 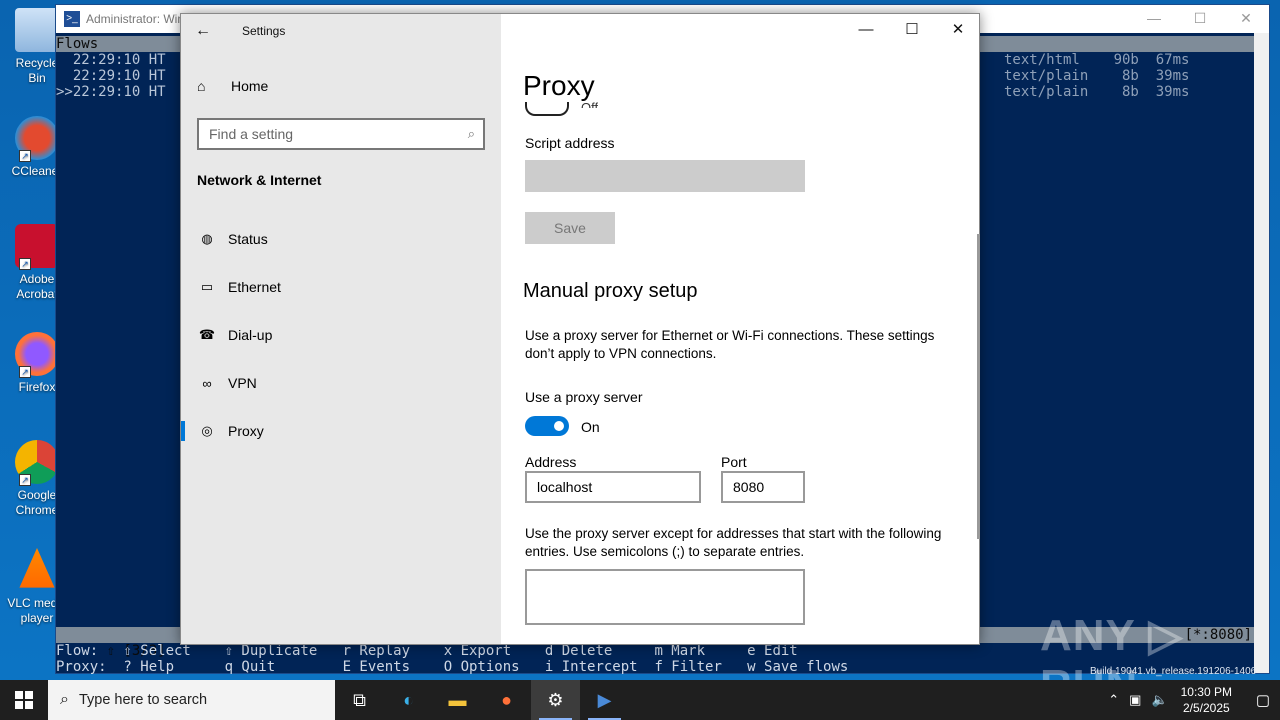 I want to click on script-toggle, so click(x=547, y=109).